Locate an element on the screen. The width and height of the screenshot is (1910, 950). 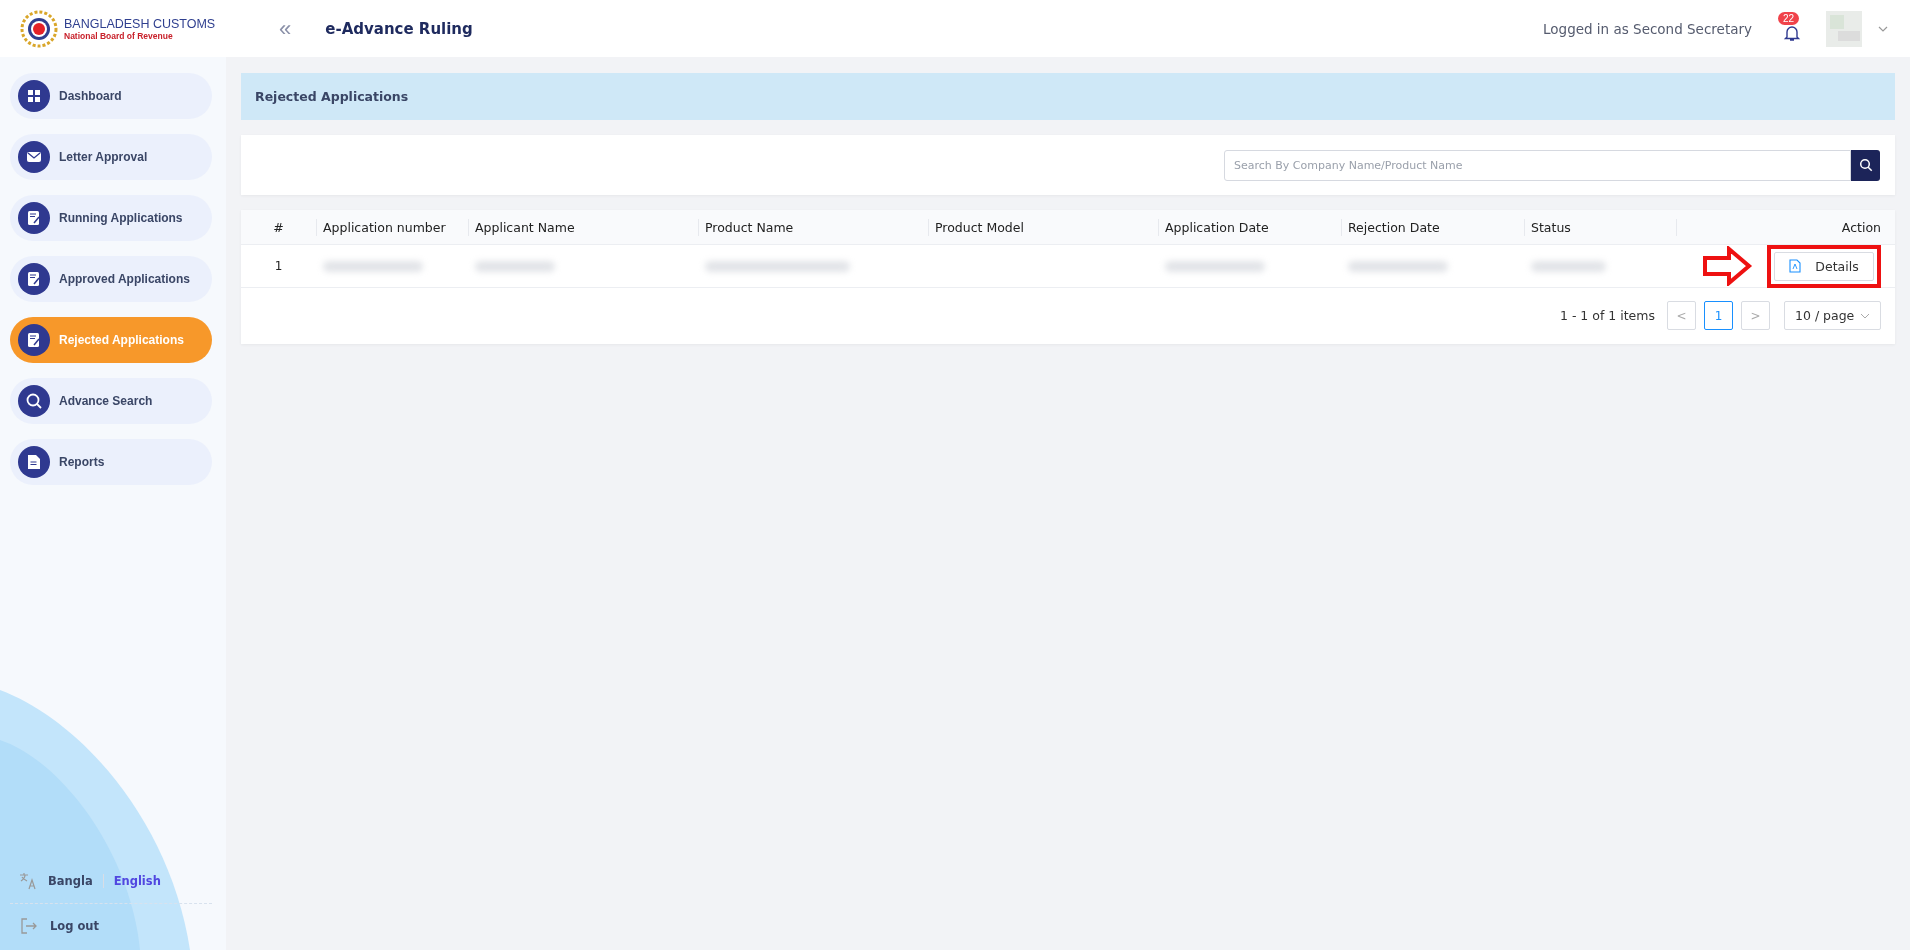
logout-button: Log out is located at coordinates (111, 920).